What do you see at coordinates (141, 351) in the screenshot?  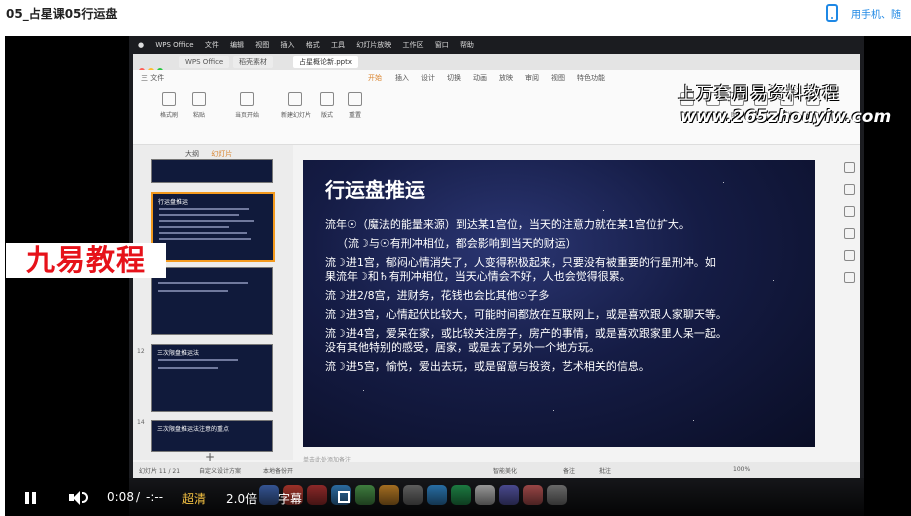 I see `slide-number: 12` at bounding box center [141, 351].